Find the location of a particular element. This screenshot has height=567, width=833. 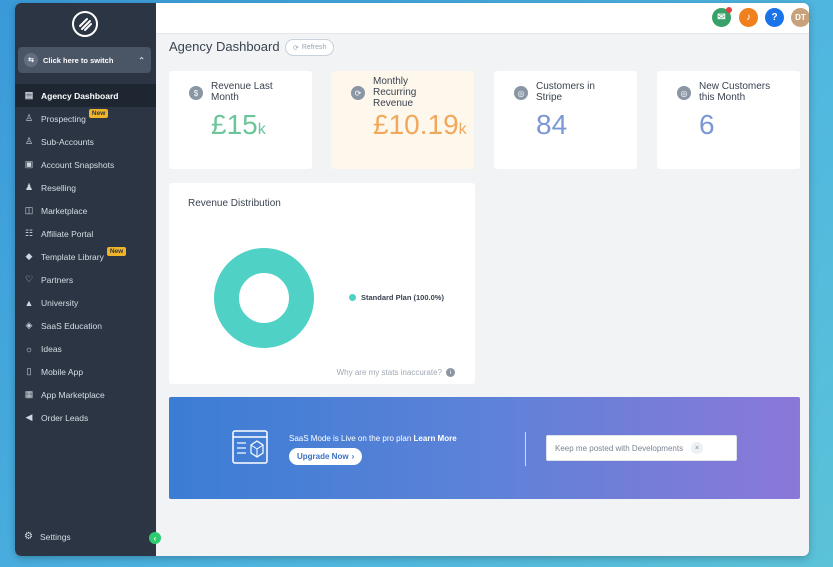

stripe-customer-icon: ◎ is located at coordinates (521, 93).